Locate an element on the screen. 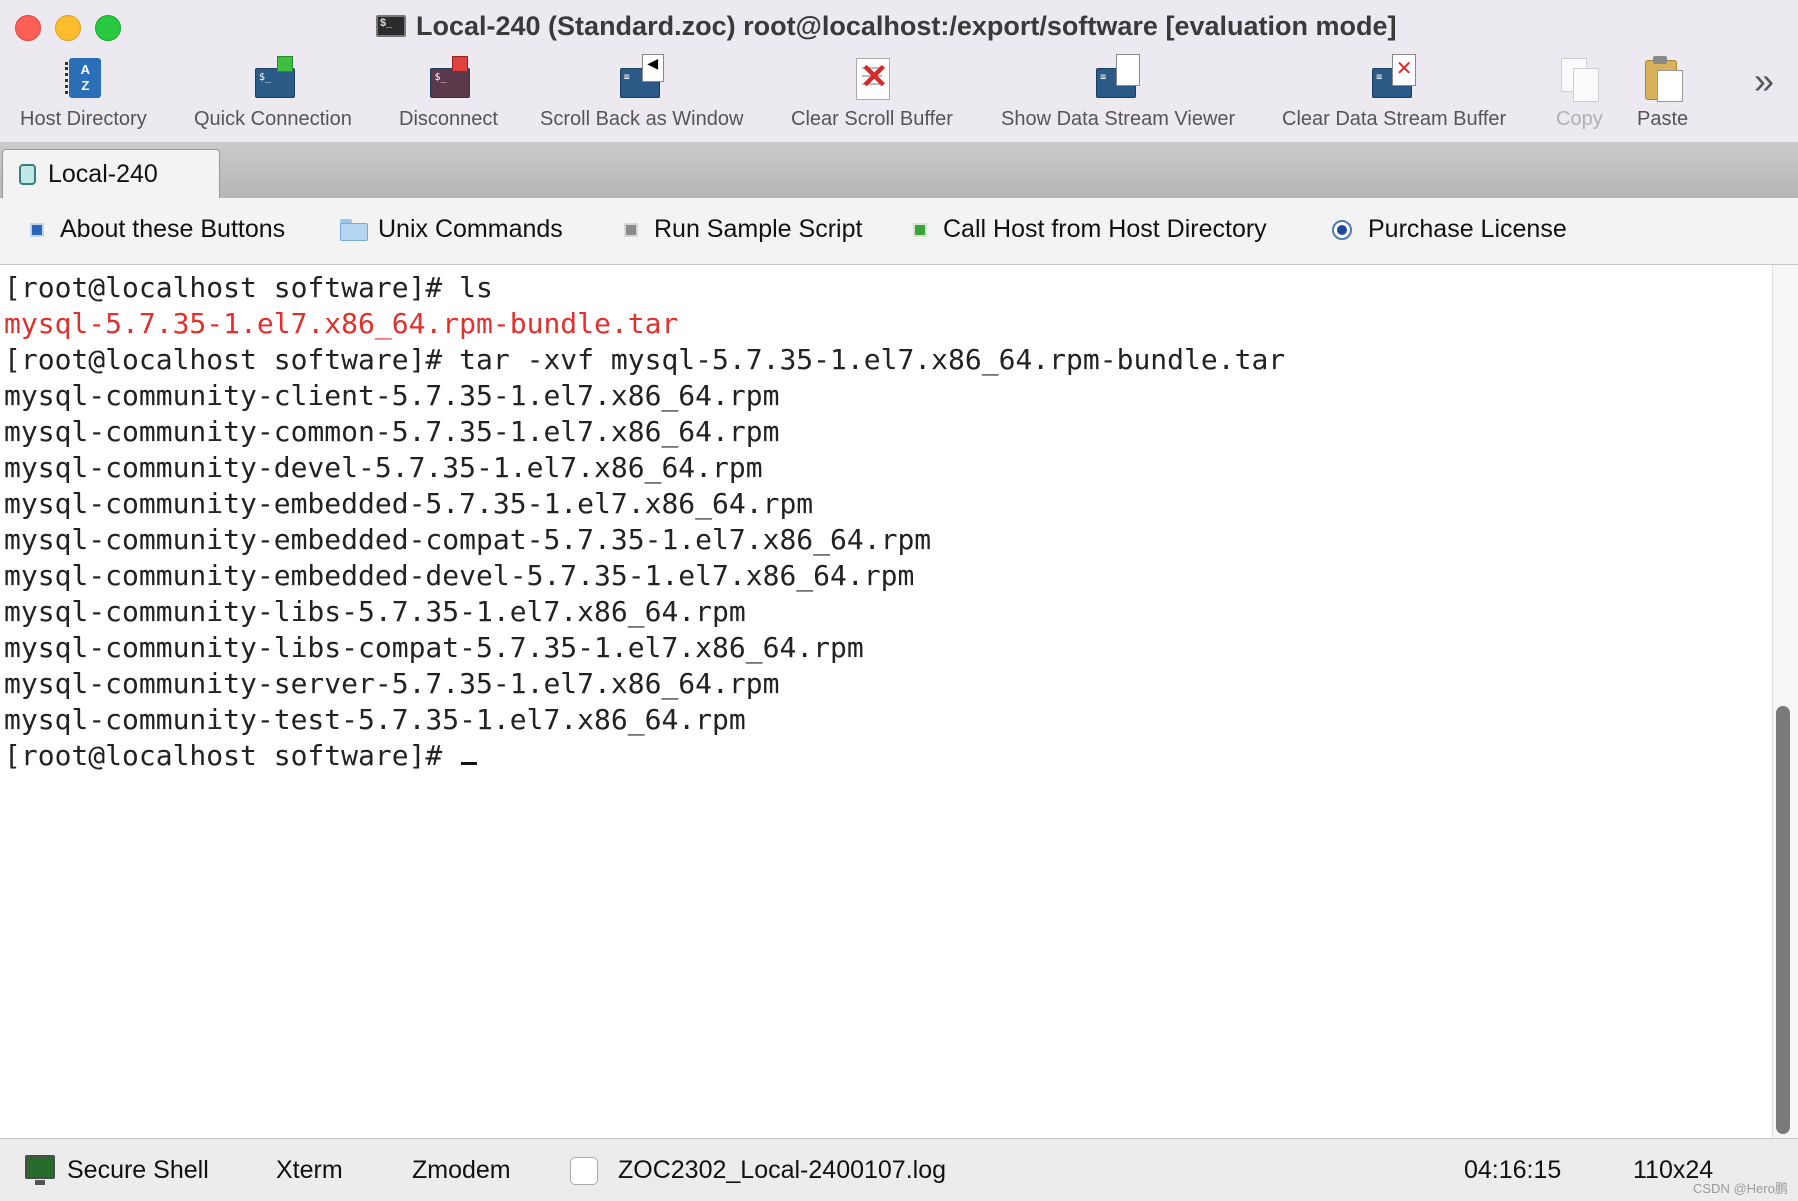 The image size is (1798, 1201). scrollbar-thumb is located at coordinates (1783, 920).